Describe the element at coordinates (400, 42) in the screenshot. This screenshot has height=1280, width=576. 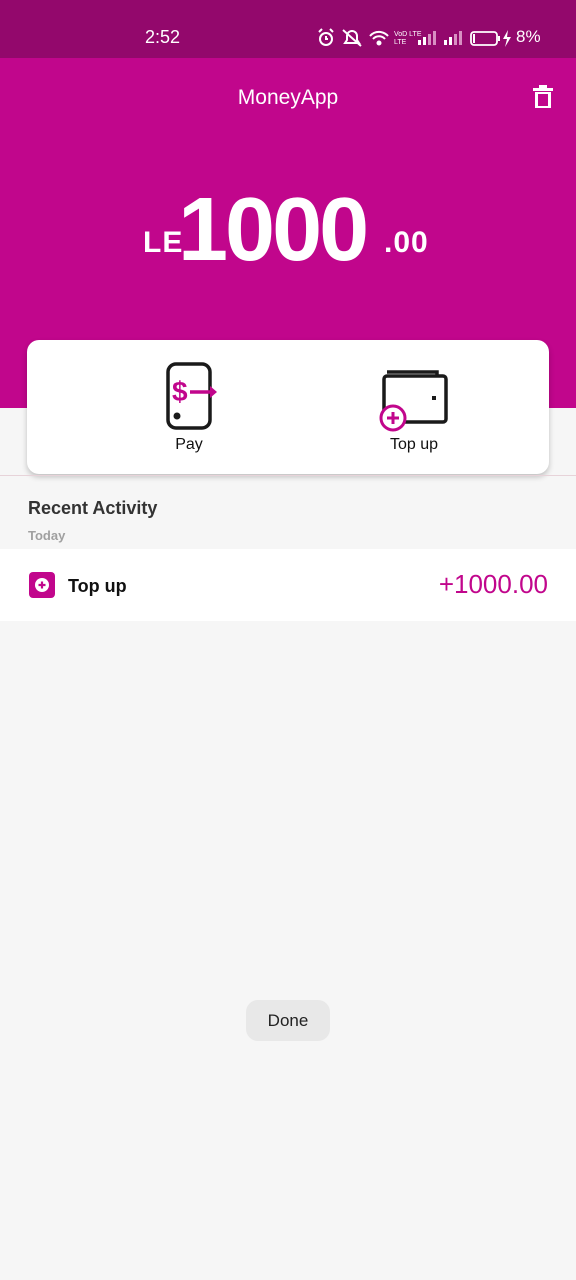
I see `svg-text: LTE` at that location.